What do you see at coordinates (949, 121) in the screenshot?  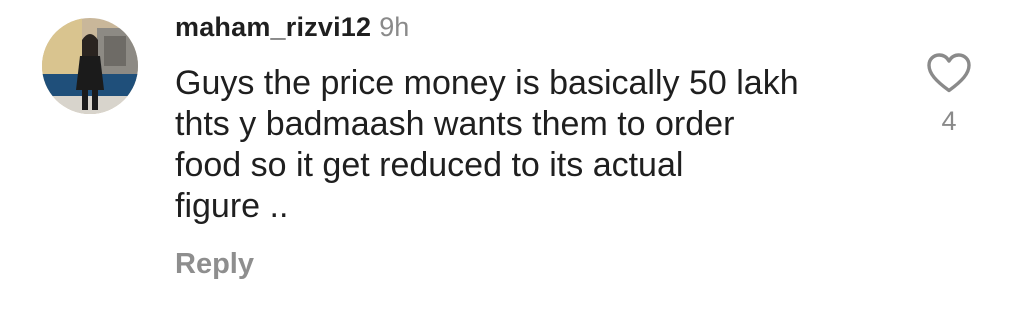 I see `like-count: 4` at bounding box center [949, 121].